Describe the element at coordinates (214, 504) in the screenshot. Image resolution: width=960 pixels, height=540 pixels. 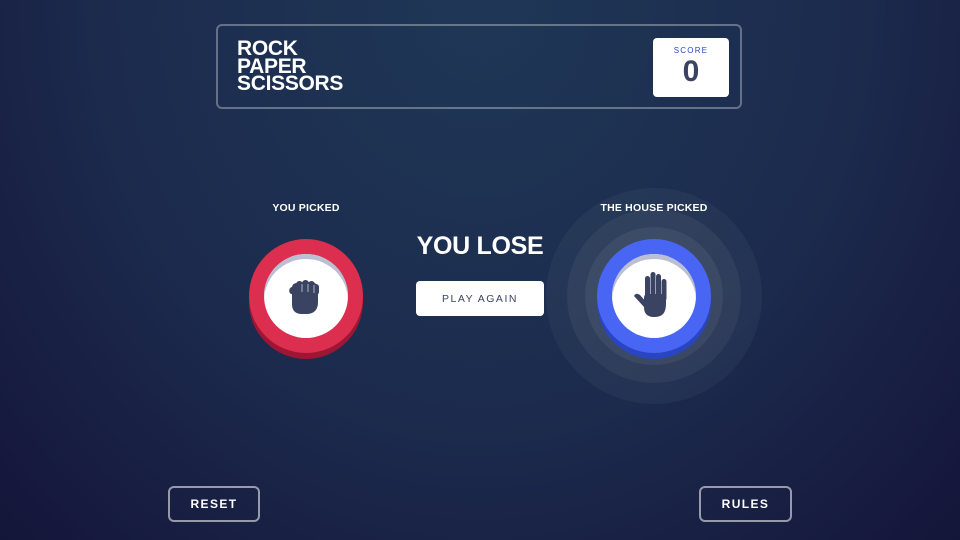
I see `reset-button: RESET` at that location.